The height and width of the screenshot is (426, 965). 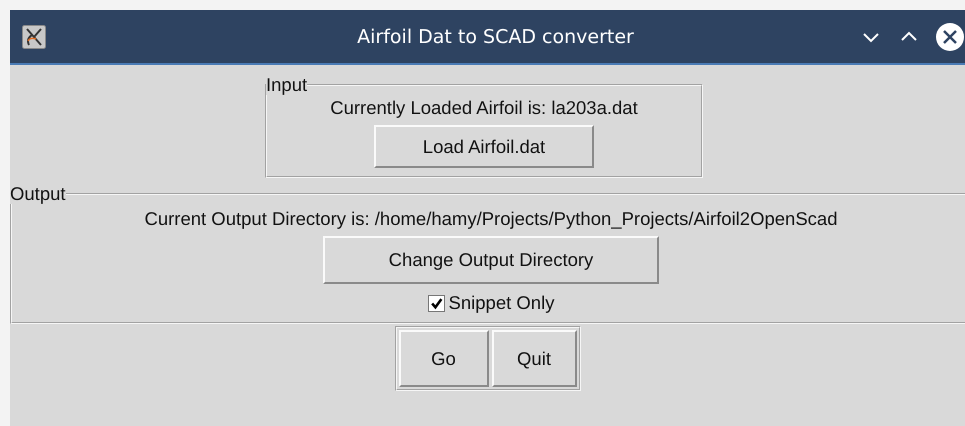 I want to click on quit-button: Quit, so click(x=534, y=358).